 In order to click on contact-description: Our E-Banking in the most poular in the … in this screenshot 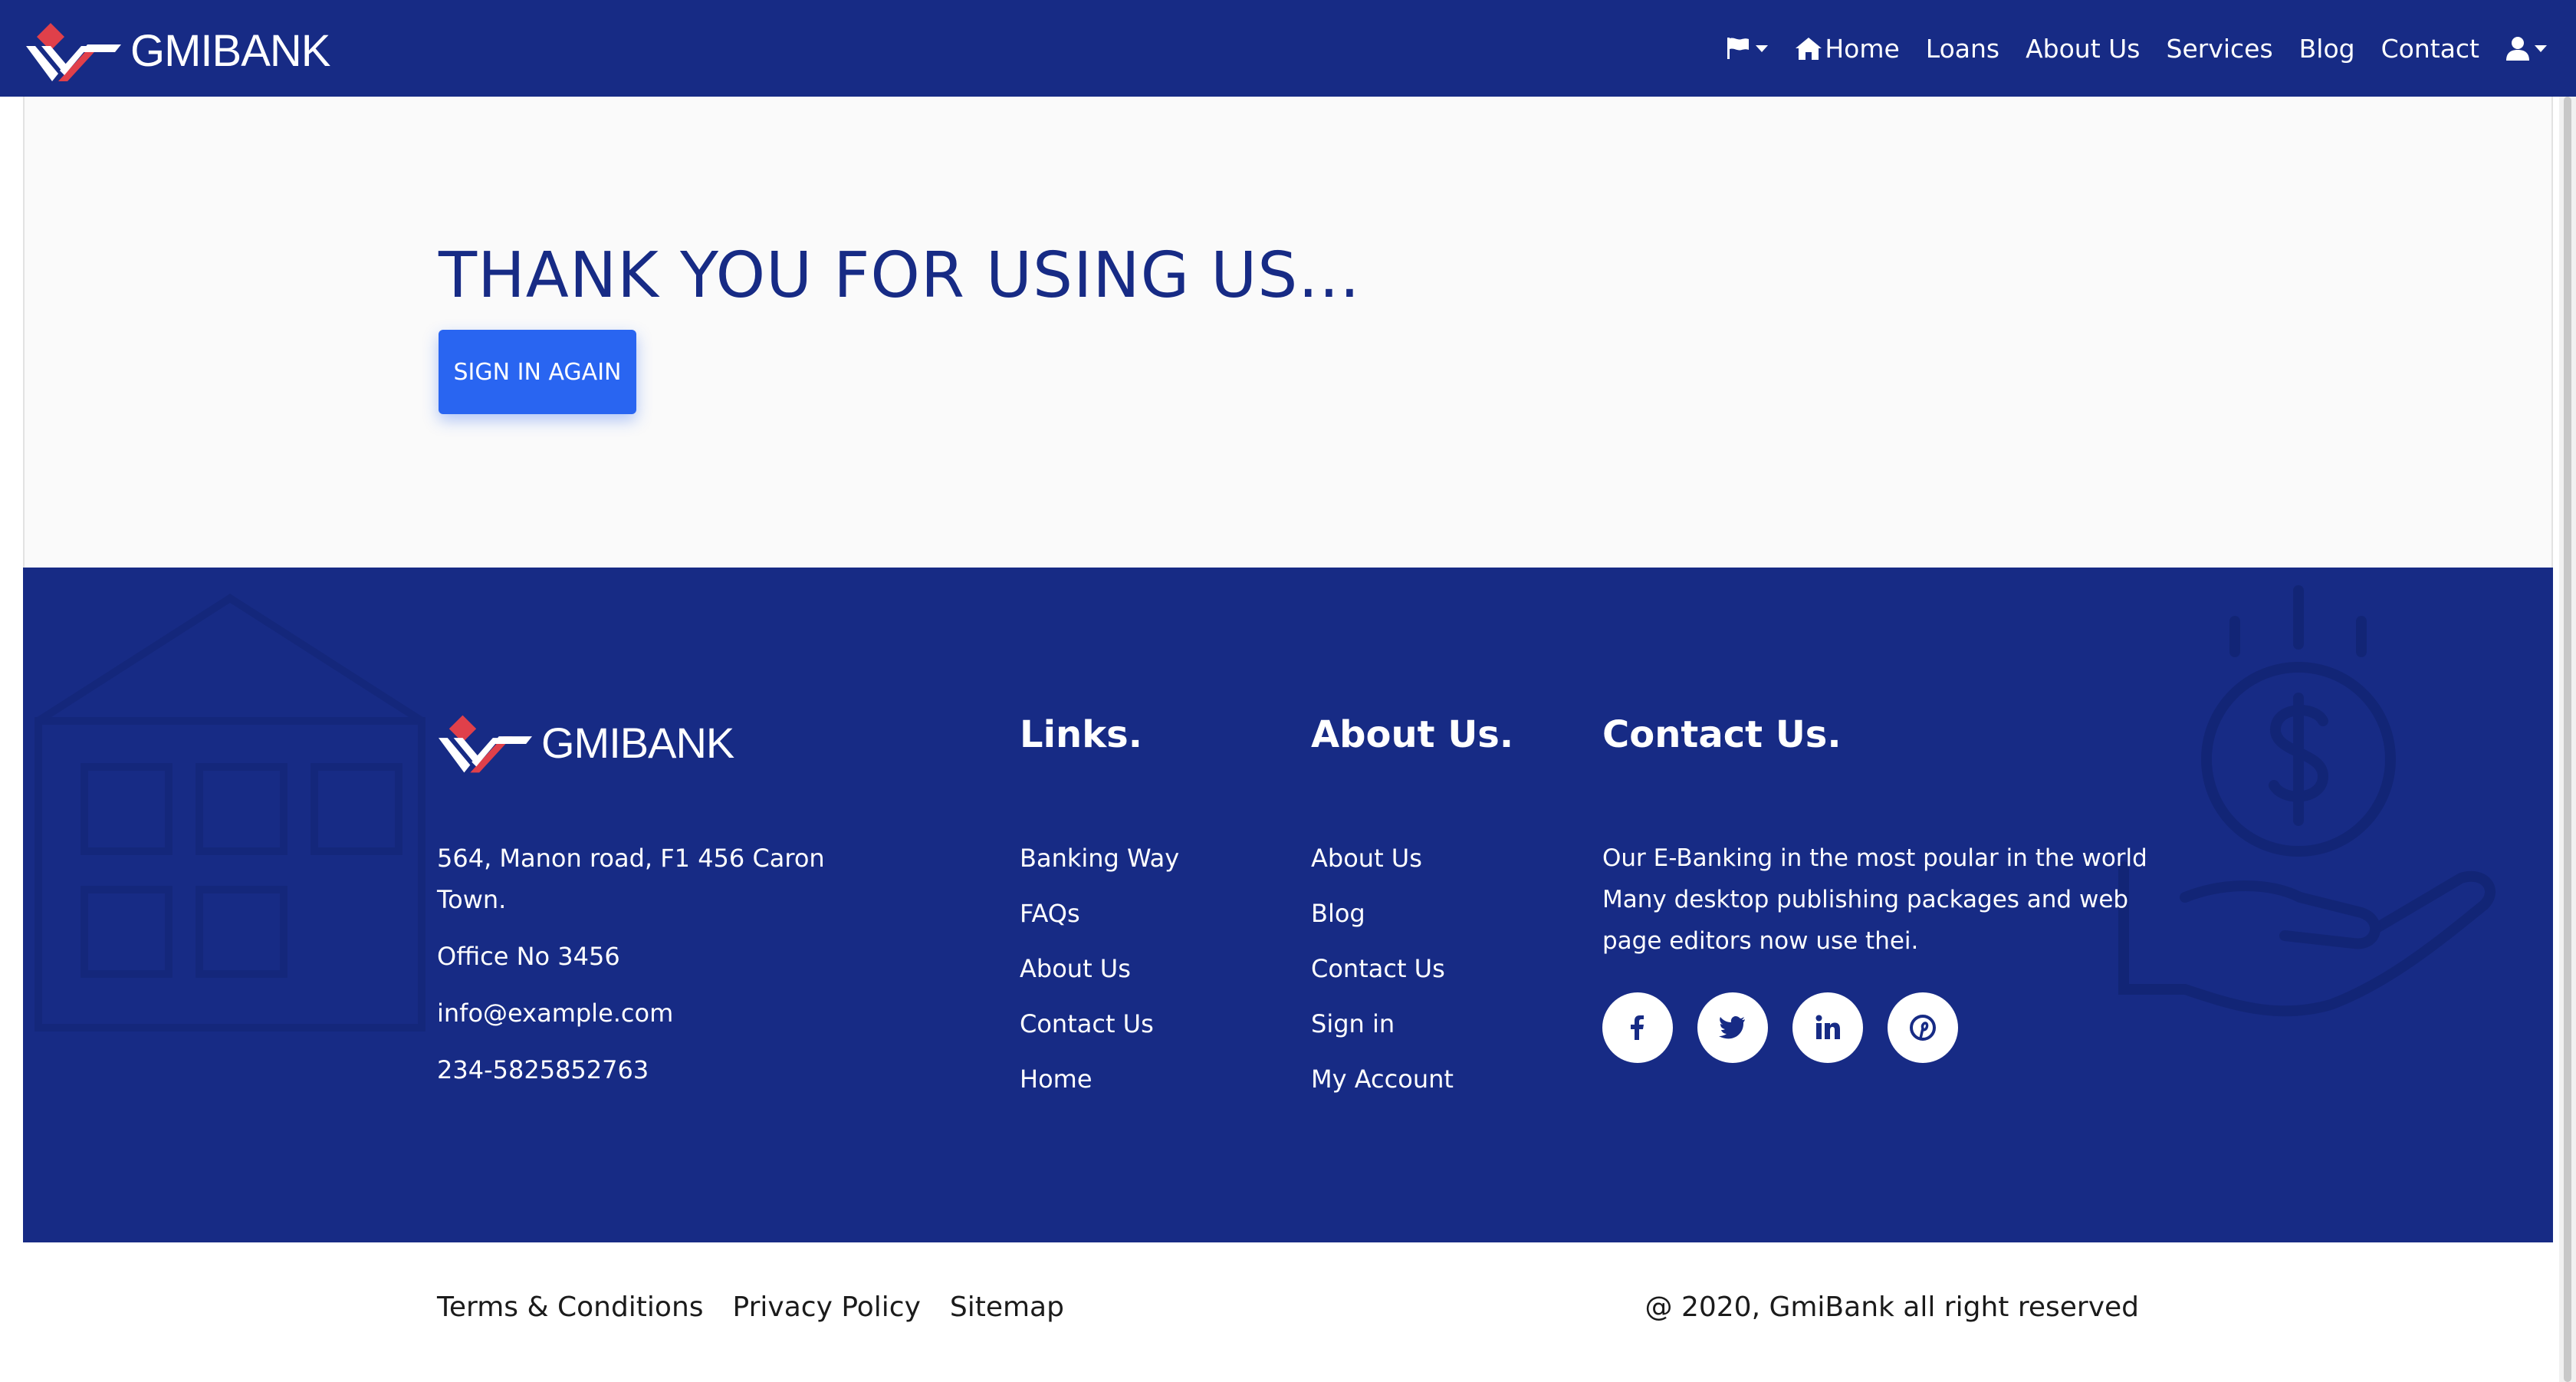, I will do `click(1875, 899)`.